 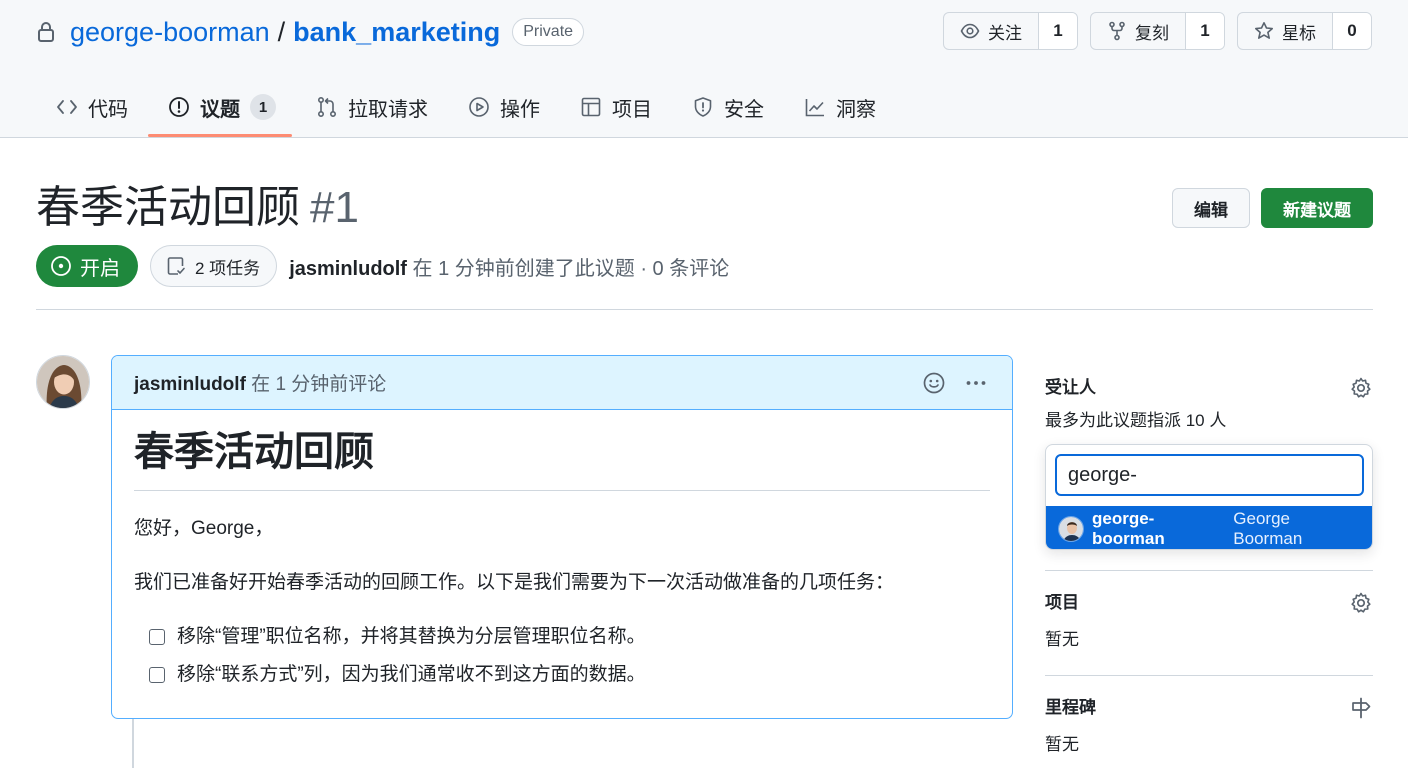 I want to click on comment-header-text: jasminludolf 在 1 分钟前评论, so click(x=260, y=382).